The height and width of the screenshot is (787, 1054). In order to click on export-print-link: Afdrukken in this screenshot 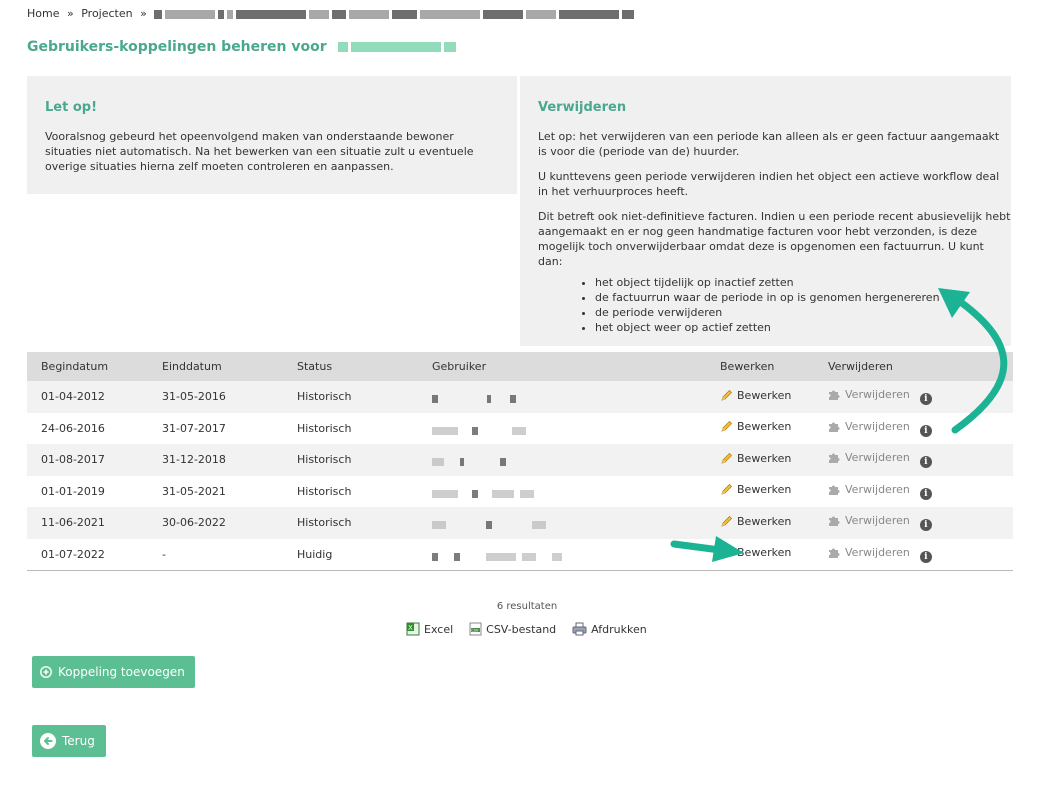, I will do `click(609, 629)`.